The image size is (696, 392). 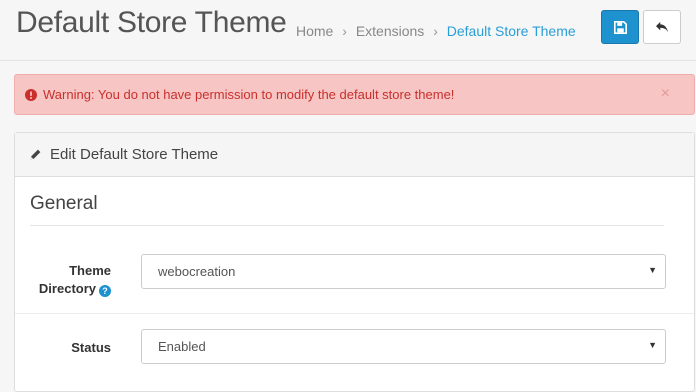 I want to click on reply-icon, so click(x=662, y=27).